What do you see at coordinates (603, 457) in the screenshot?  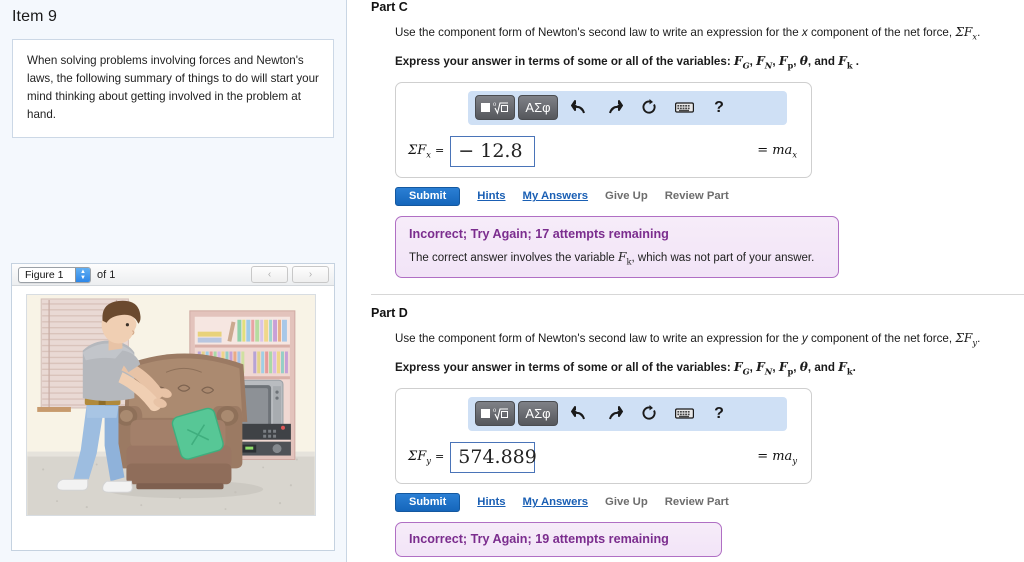 I see `part-d-answer-row: ΣFy = 574.889 = may` at bounding box center [603, 457].